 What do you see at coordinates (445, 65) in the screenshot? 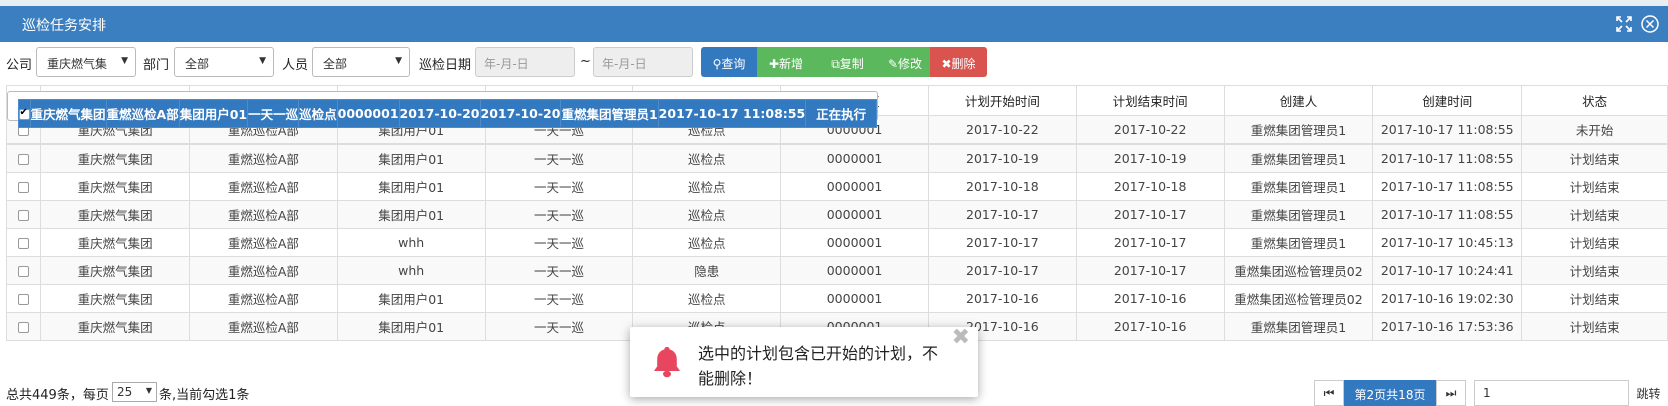
I see `date-label: 巡检日期` at bounding box center [445, 65].